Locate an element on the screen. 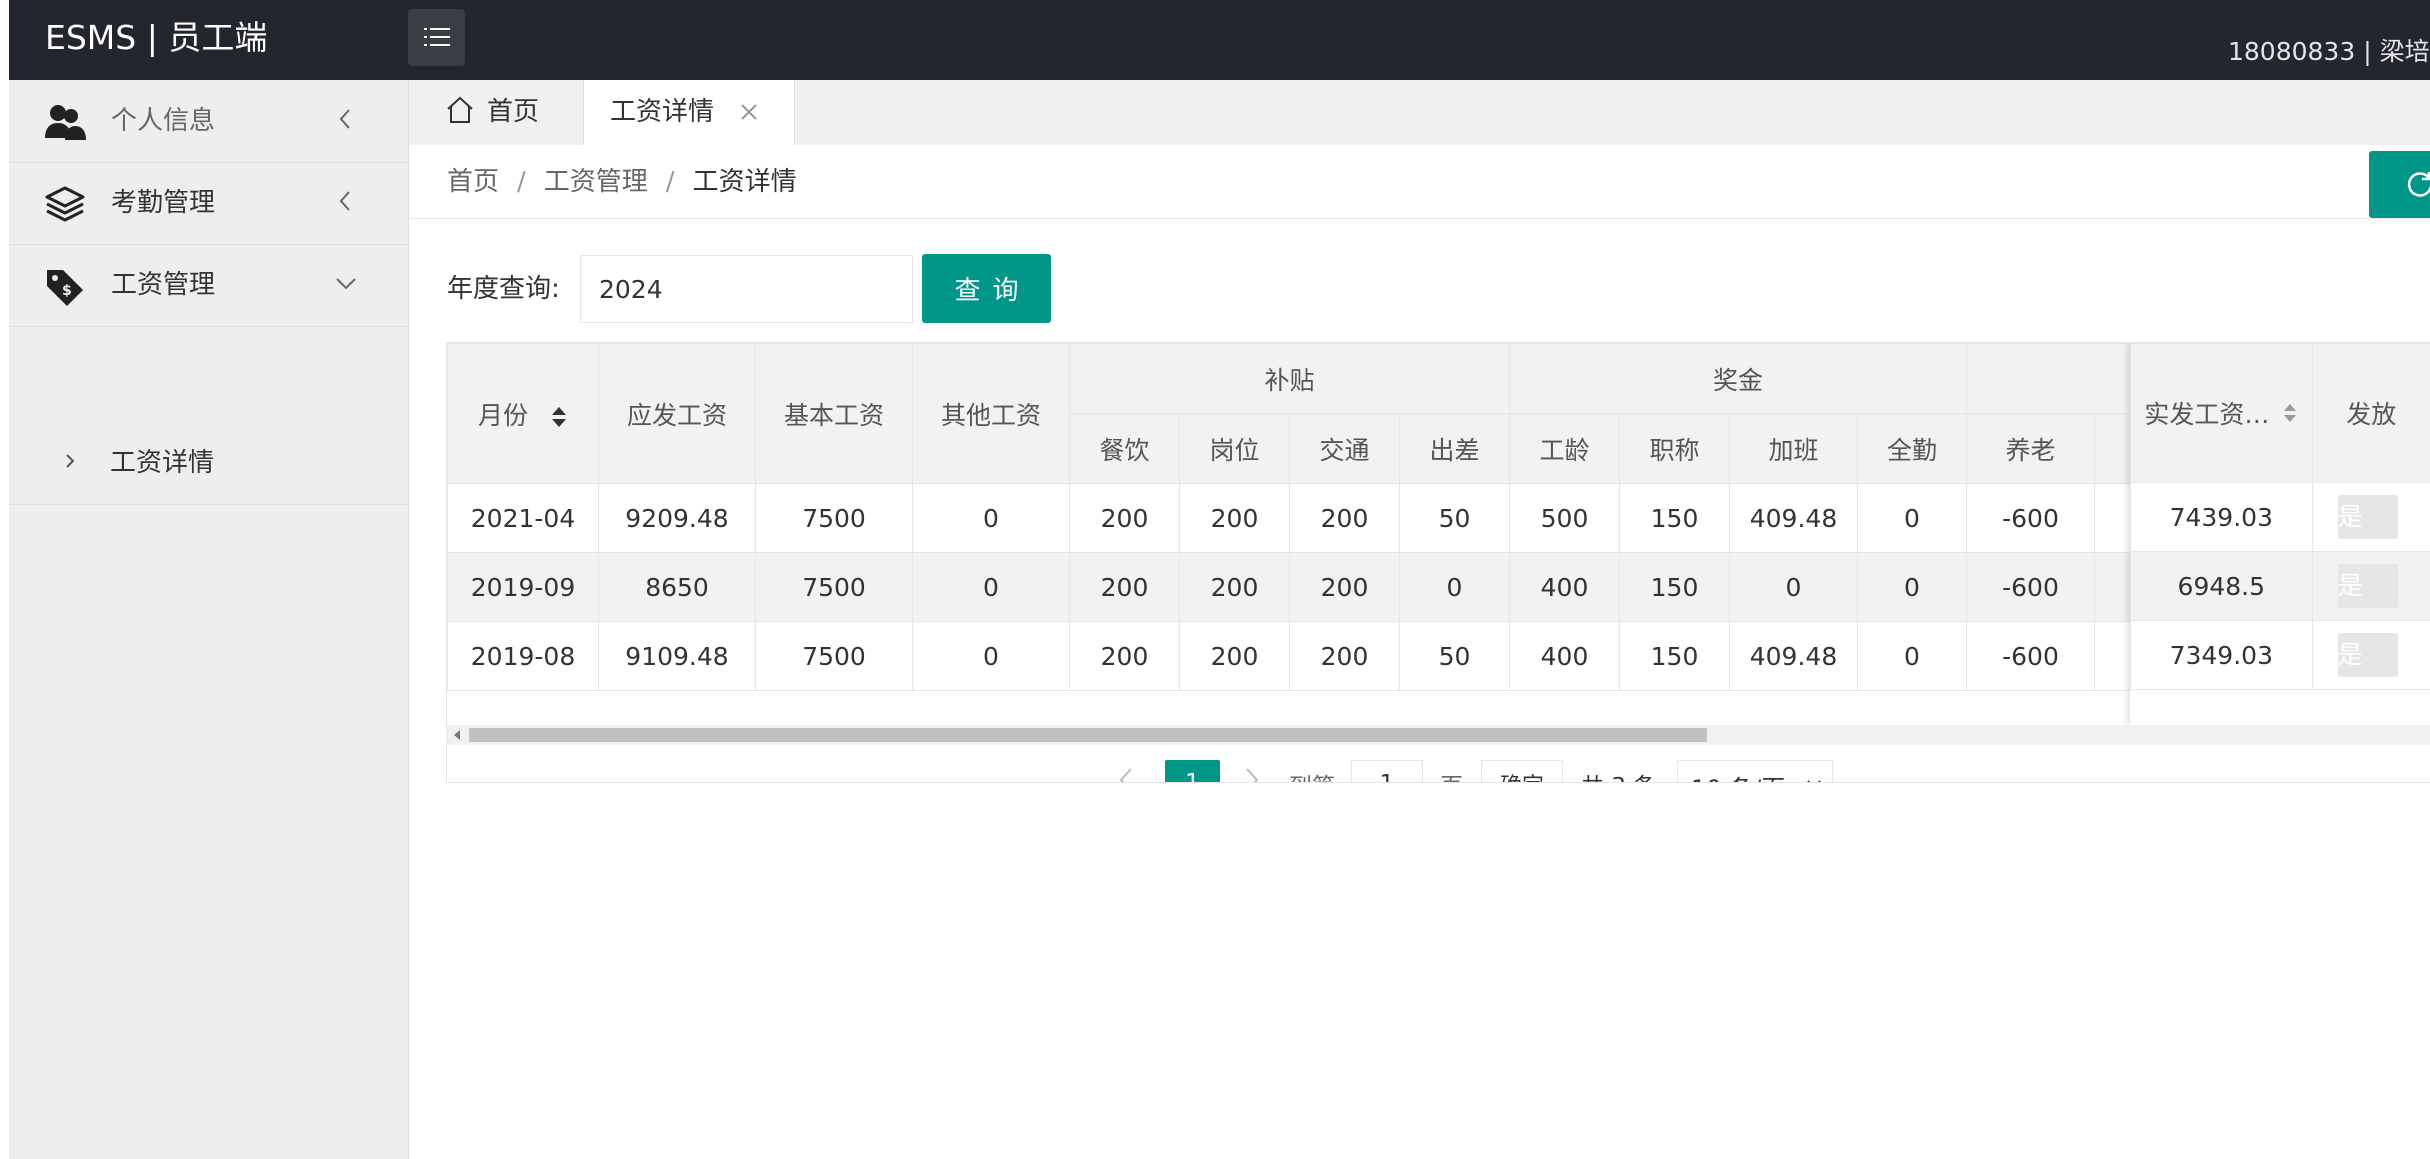 The image size is (2430, 1159). cell-net: 7349.03 is located at coordinates (2221, 655).